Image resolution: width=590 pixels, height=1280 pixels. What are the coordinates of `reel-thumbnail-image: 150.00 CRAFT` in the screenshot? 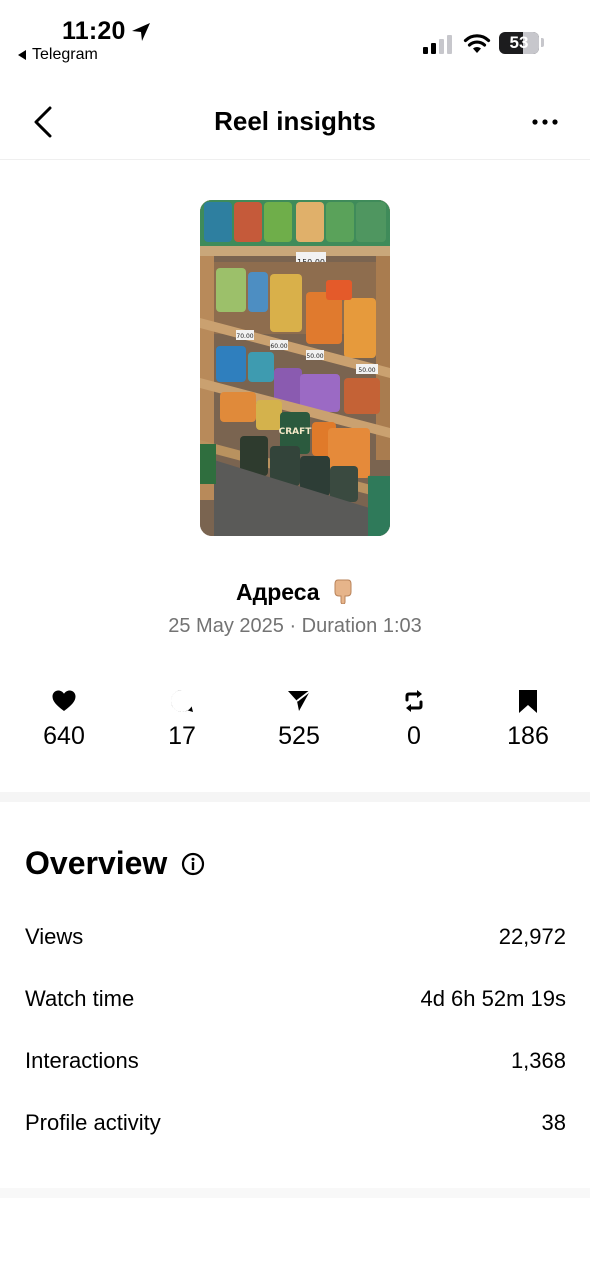 It's located at (295, 368).